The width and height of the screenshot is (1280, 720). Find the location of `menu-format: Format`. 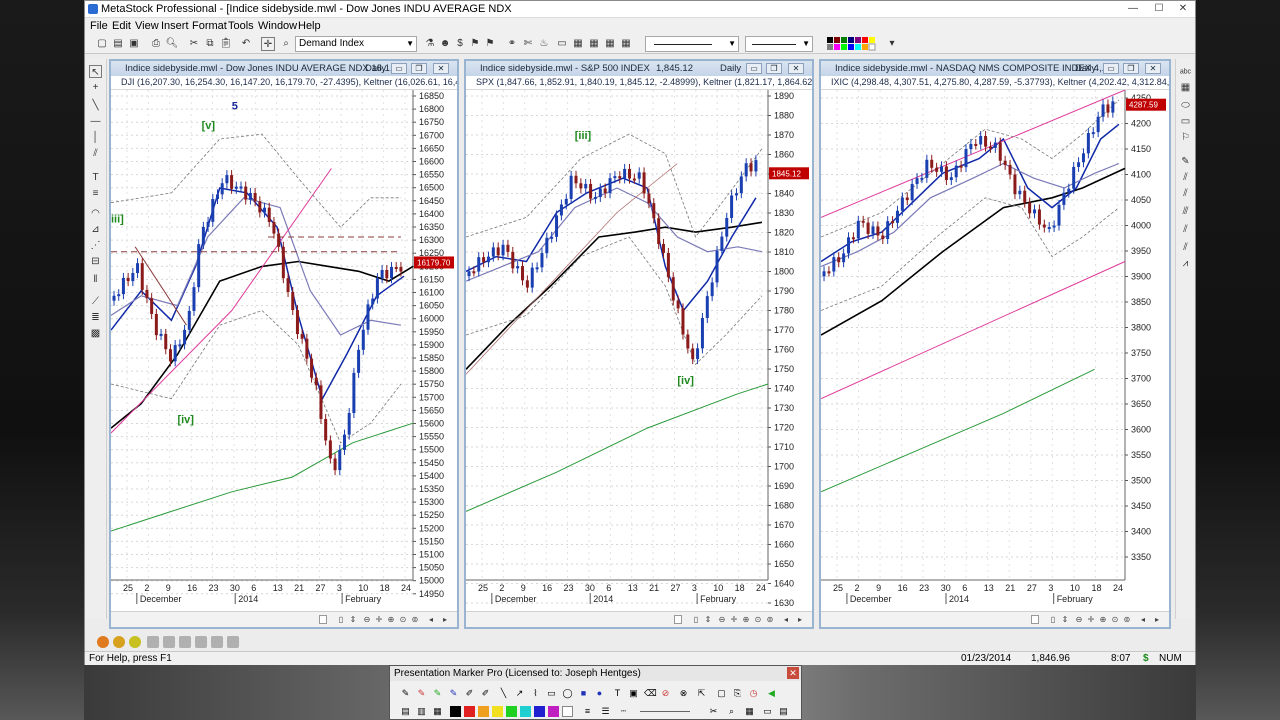

menu-format: Format is located at coordinates (209, 26).